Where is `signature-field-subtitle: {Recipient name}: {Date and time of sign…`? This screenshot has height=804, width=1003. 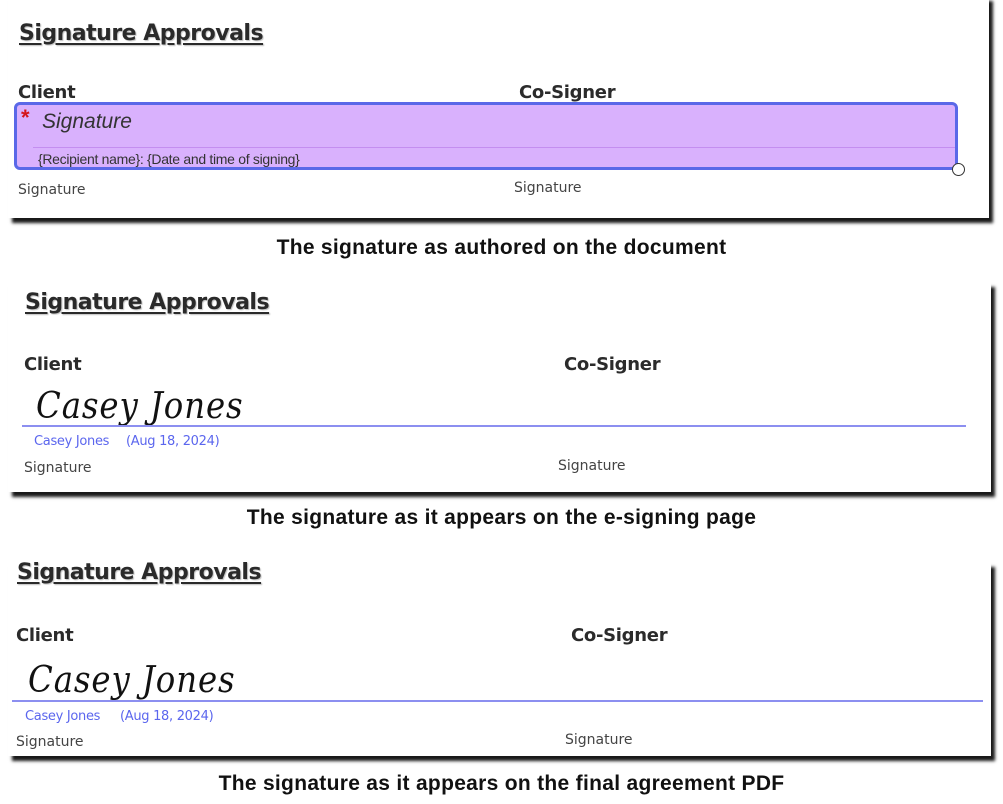
signature-field-subtitle: {Recipient name}: {Date and time of sign… is located at coordinates (169, 159).